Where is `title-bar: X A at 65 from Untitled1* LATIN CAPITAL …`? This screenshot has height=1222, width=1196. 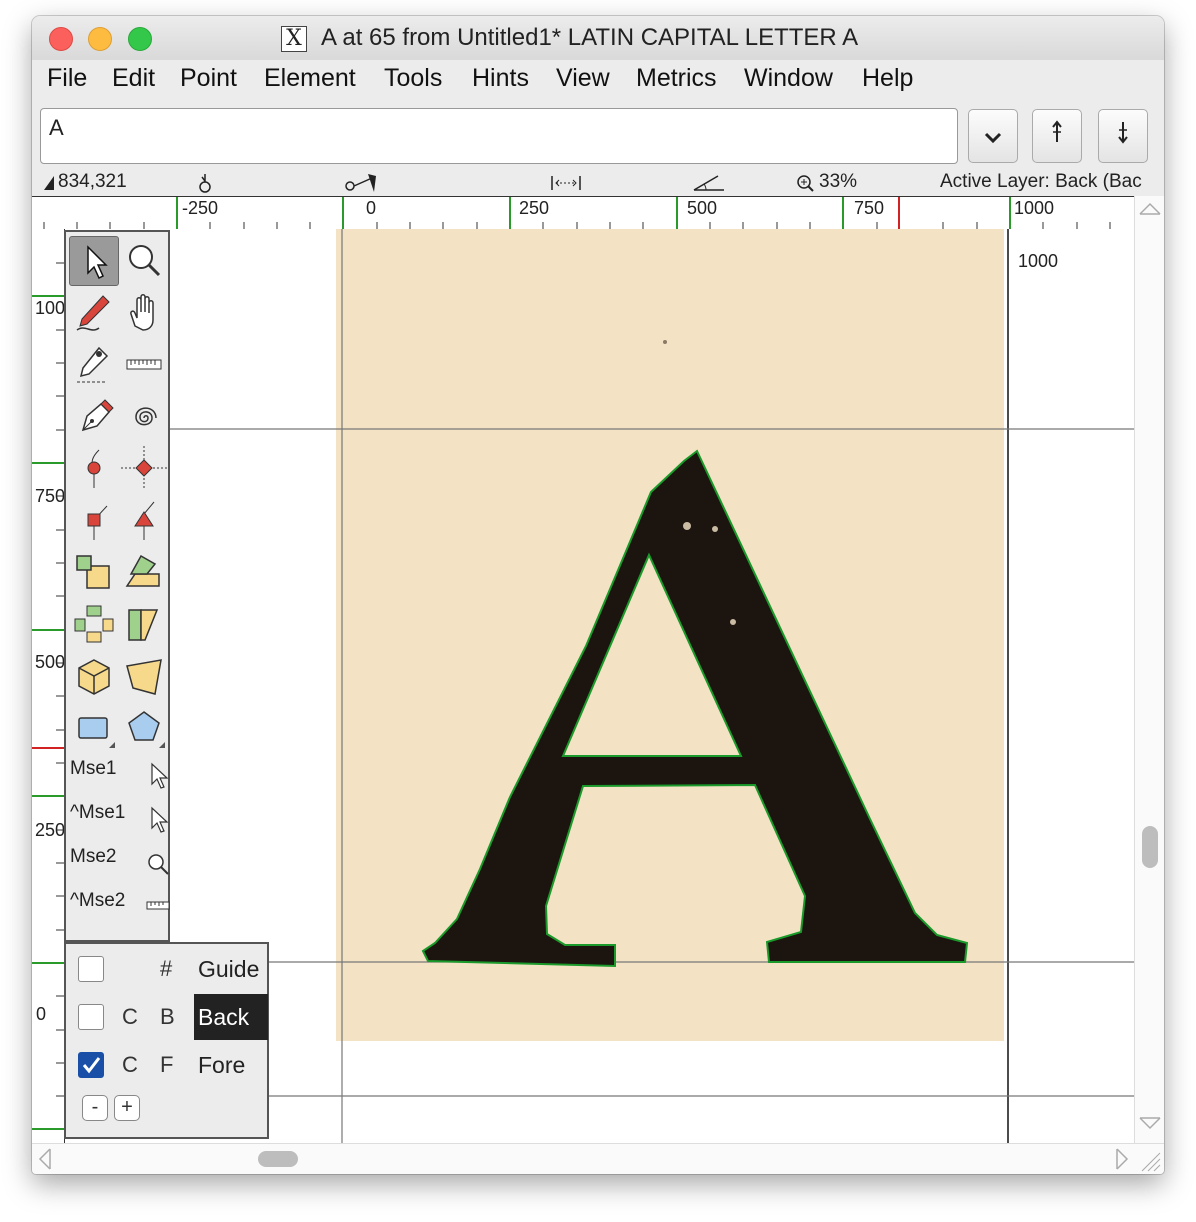
title-bar: X A at 65 from Untitled1* LATIN CAPITAL … is located at coordinates (598, 38).